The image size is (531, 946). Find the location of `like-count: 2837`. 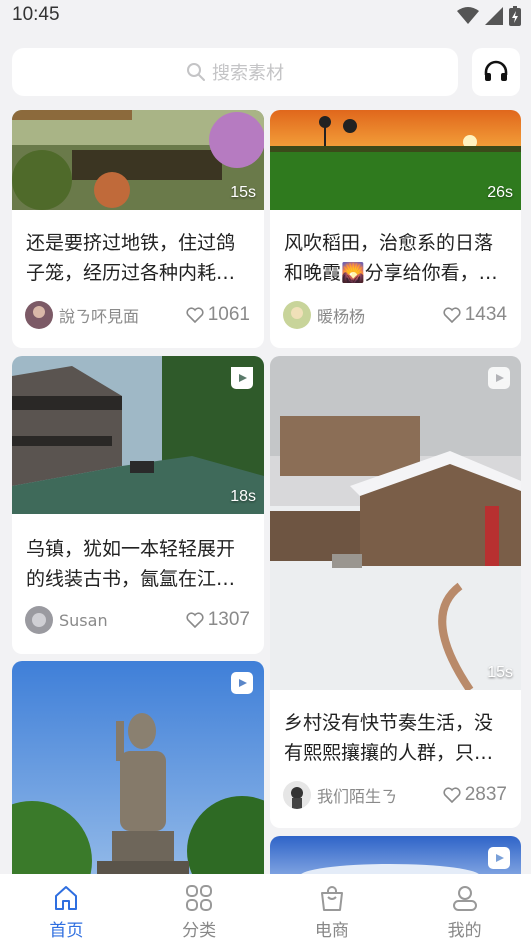

like-count: 2837 is located at coordinates (485, 794).